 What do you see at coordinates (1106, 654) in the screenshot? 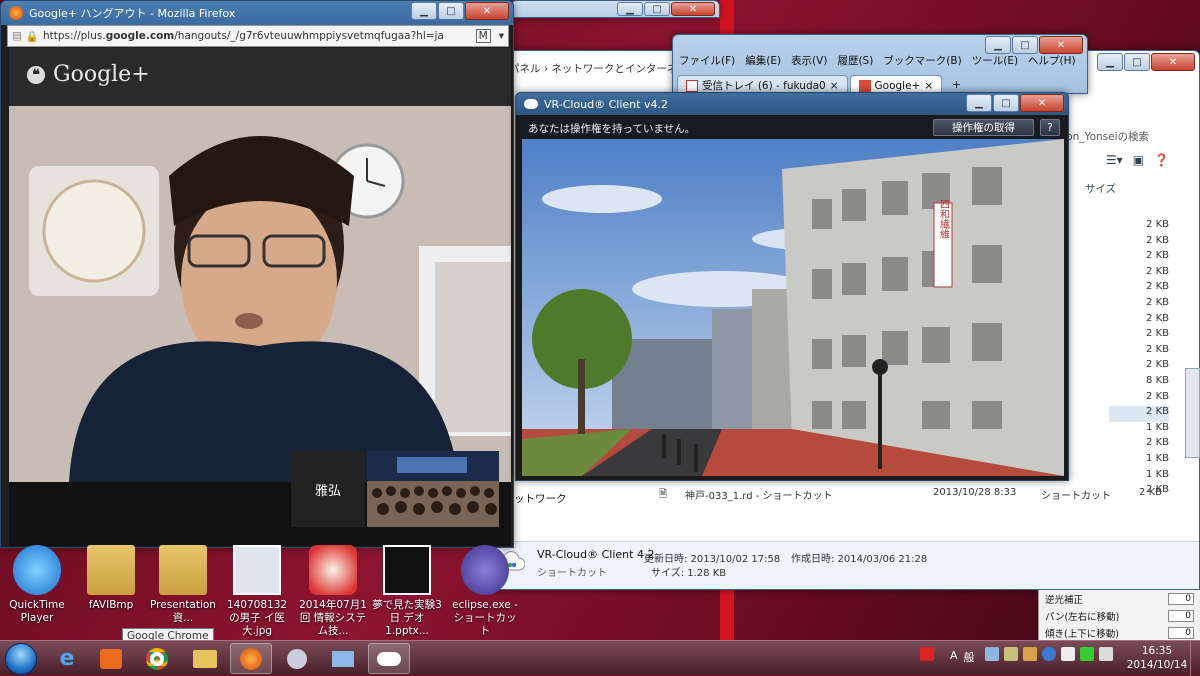
I see `volume-icon` at bounding box center [1106, 654].